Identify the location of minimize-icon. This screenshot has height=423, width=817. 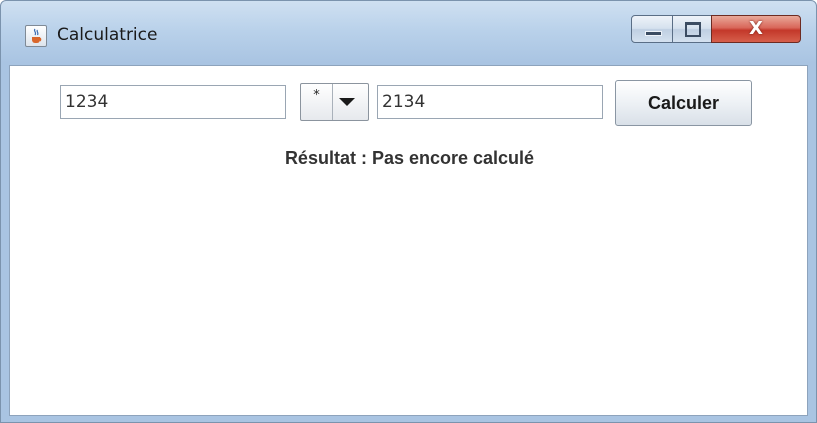
(653, 33).